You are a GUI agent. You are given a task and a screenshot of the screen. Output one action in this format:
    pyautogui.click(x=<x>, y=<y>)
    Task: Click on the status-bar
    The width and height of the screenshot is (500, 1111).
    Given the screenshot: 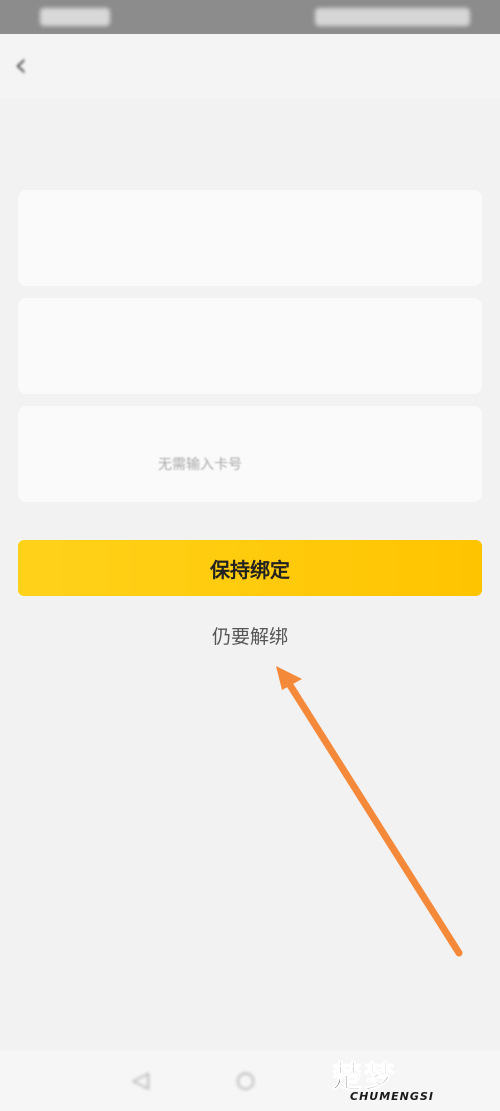 What is the action you would take?
    pyautogui.click(x=250, y=17)
    